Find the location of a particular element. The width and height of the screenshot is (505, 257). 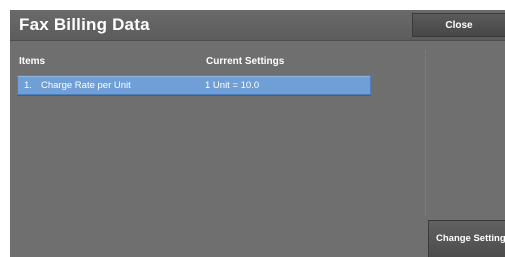

close-button: Close is located at coordinates (458, 25).